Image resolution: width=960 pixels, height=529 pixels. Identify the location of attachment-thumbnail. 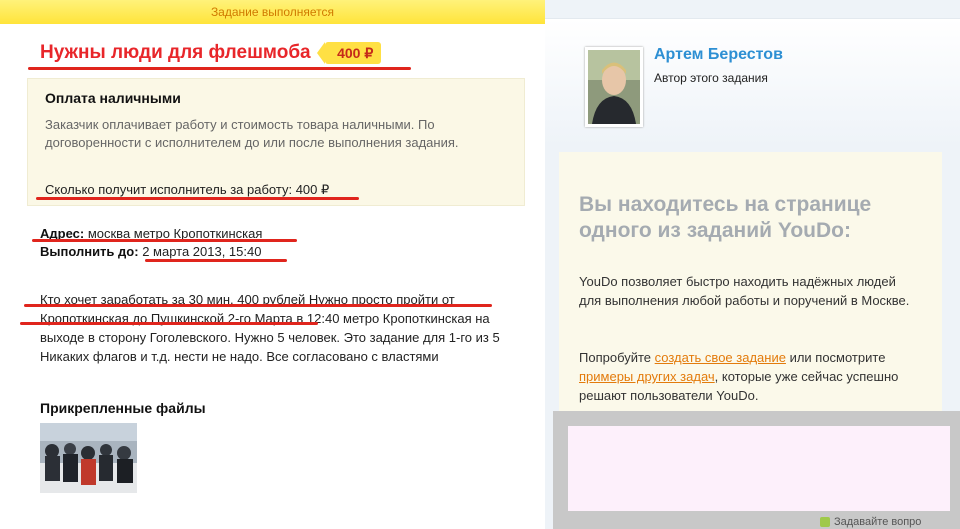
(88, 458).